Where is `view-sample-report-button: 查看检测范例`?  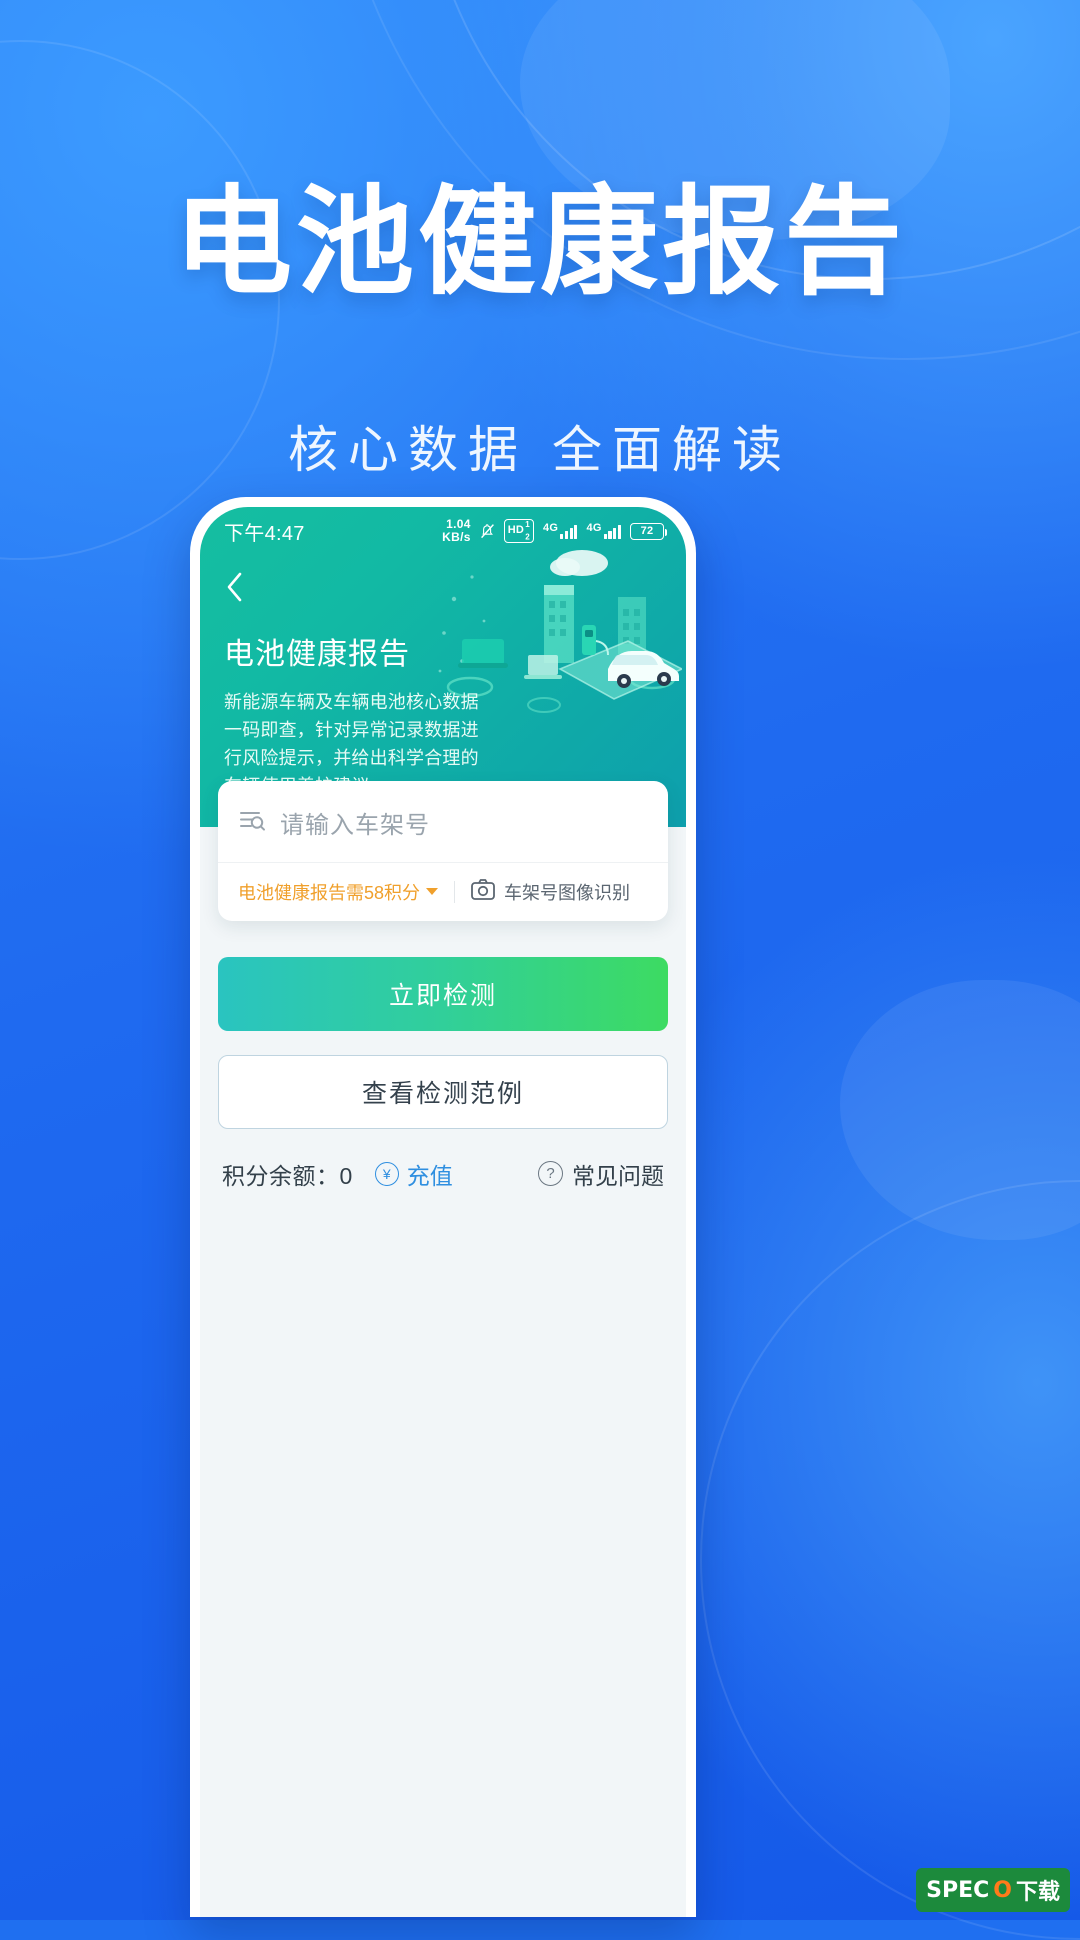
view-sample-report-button: 查看检测范例 is located at coordinates (443, 1091).